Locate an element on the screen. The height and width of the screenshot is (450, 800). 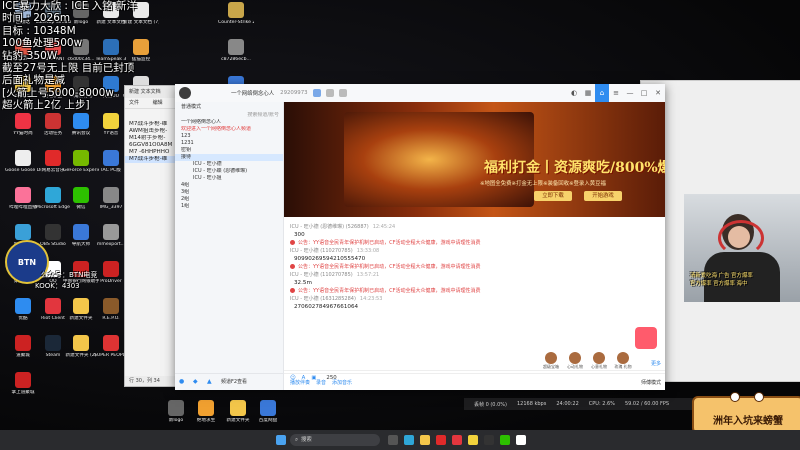
more-link: 更多 is located at coordinates (656, 363).